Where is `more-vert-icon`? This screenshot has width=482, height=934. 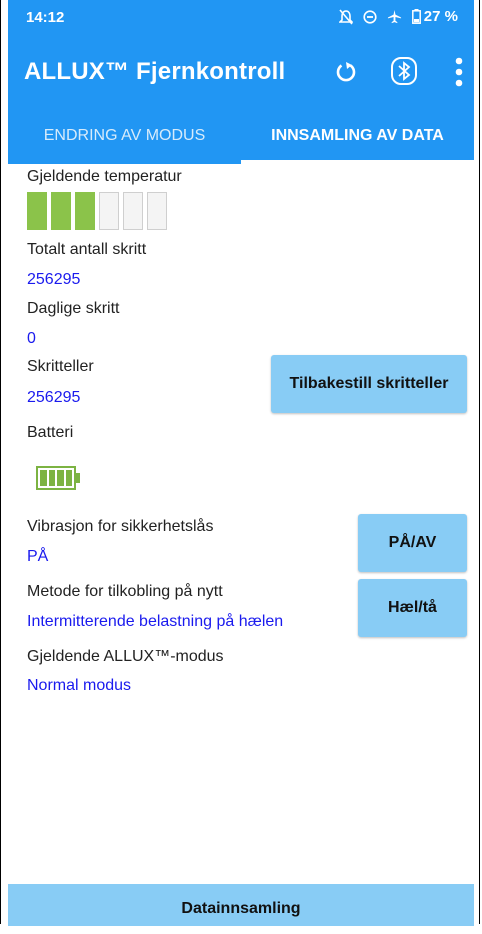
more-vert-icon is located at coordinates (459, 72).